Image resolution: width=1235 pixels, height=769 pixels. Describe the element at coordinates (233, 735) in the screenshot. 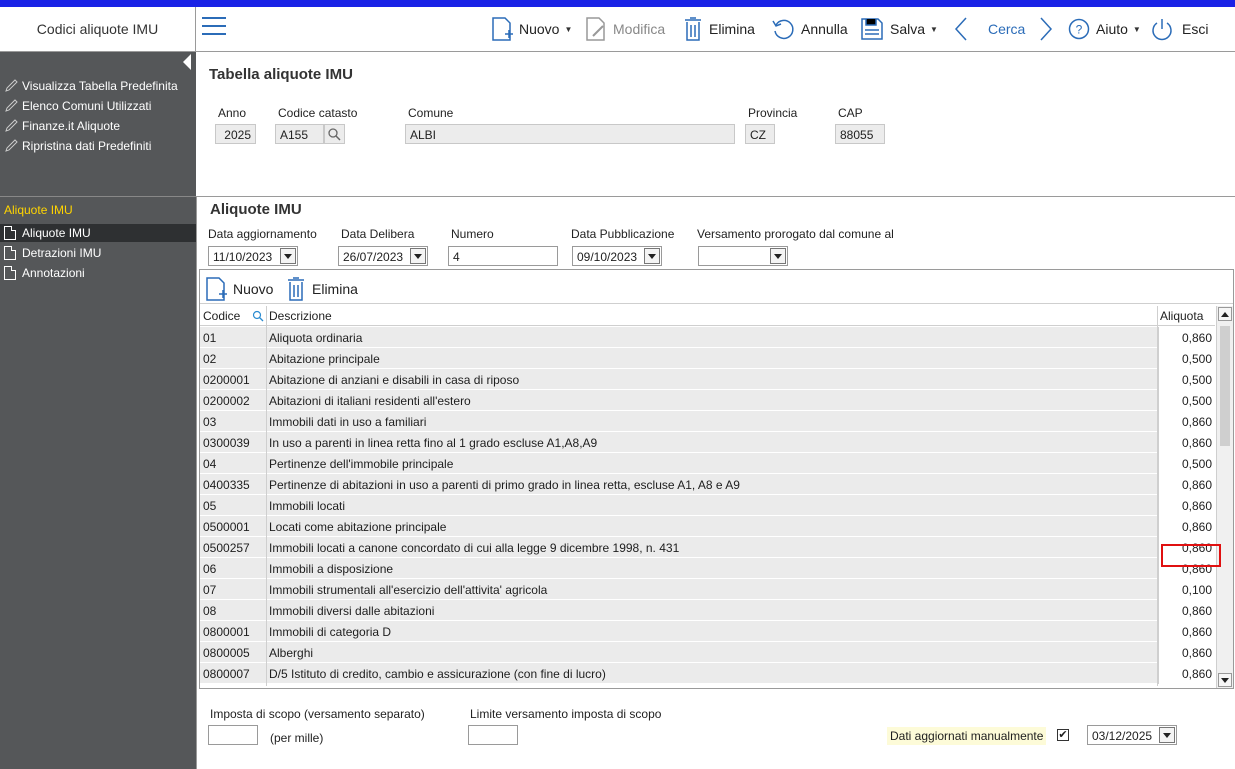

I see `purpose-tax-input` at that location.